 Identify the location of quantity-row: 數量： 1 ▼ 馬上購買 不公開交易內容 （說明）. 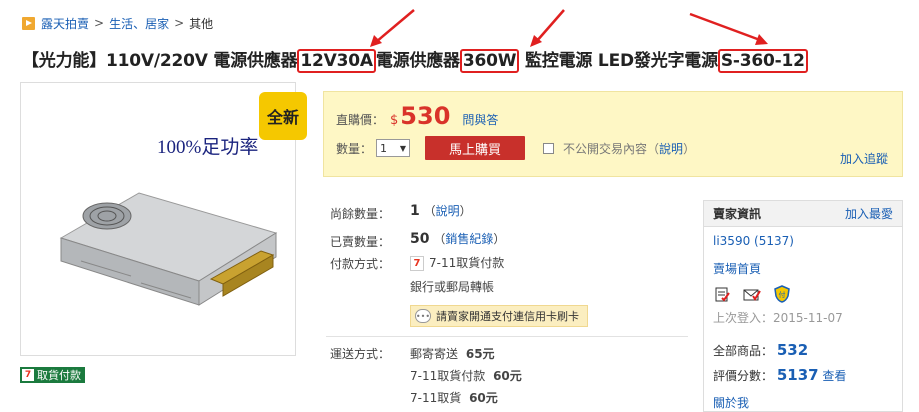
(515, 148).